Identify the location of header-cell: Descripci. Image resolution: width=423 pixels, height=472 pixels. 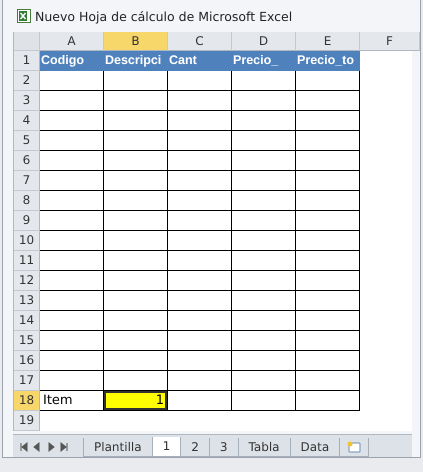
(136, 61).